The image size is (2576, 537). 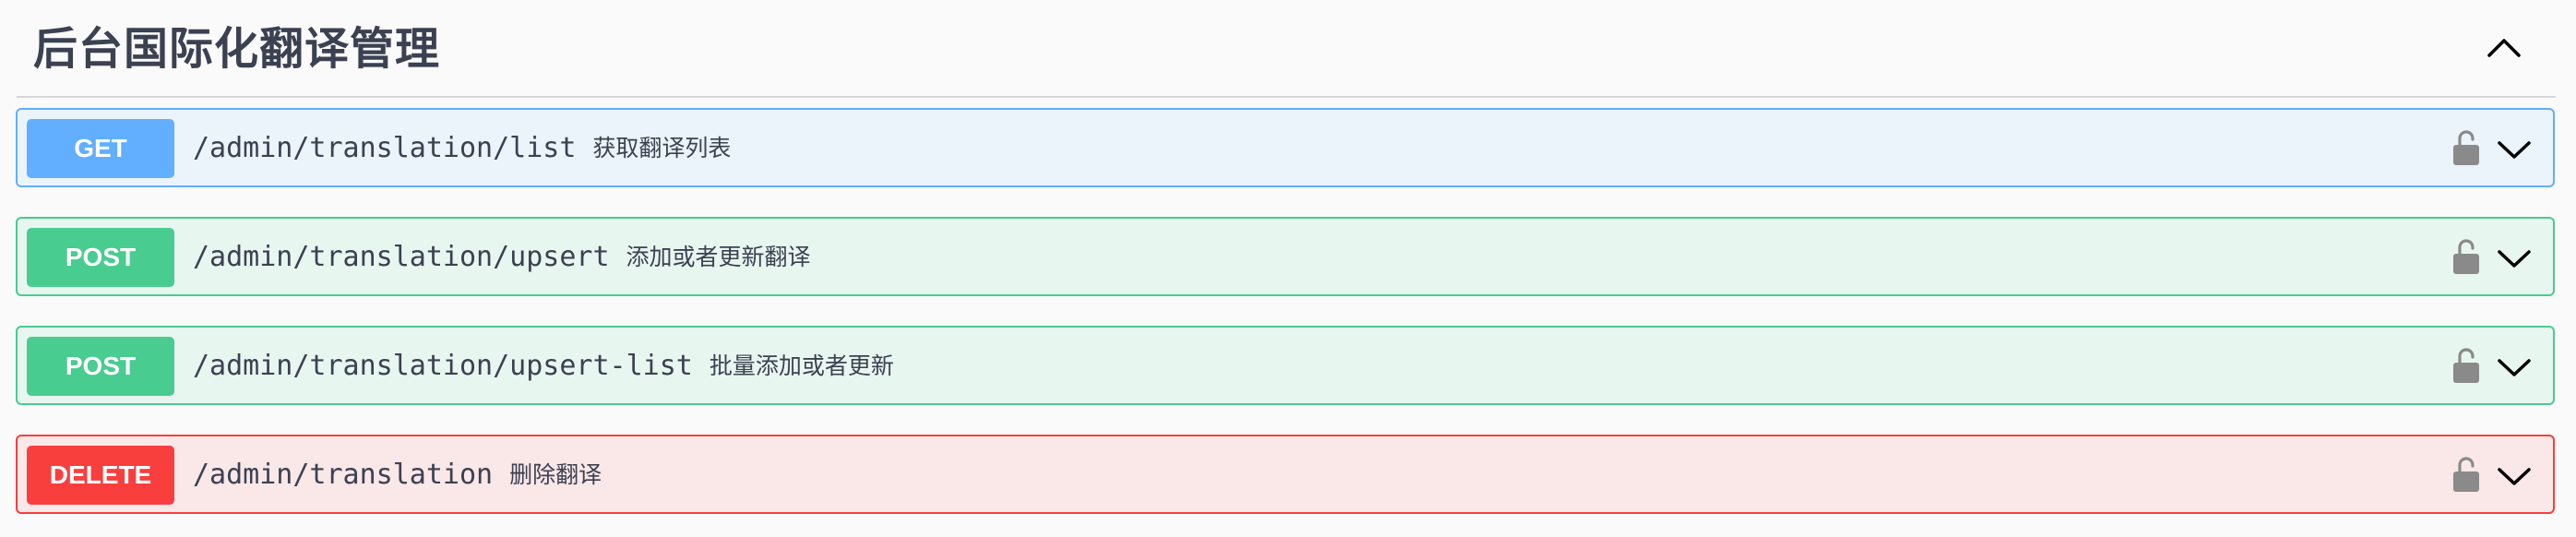 I want to click on operation-summary: 获取翻译列表, so click(x=662, y=148).